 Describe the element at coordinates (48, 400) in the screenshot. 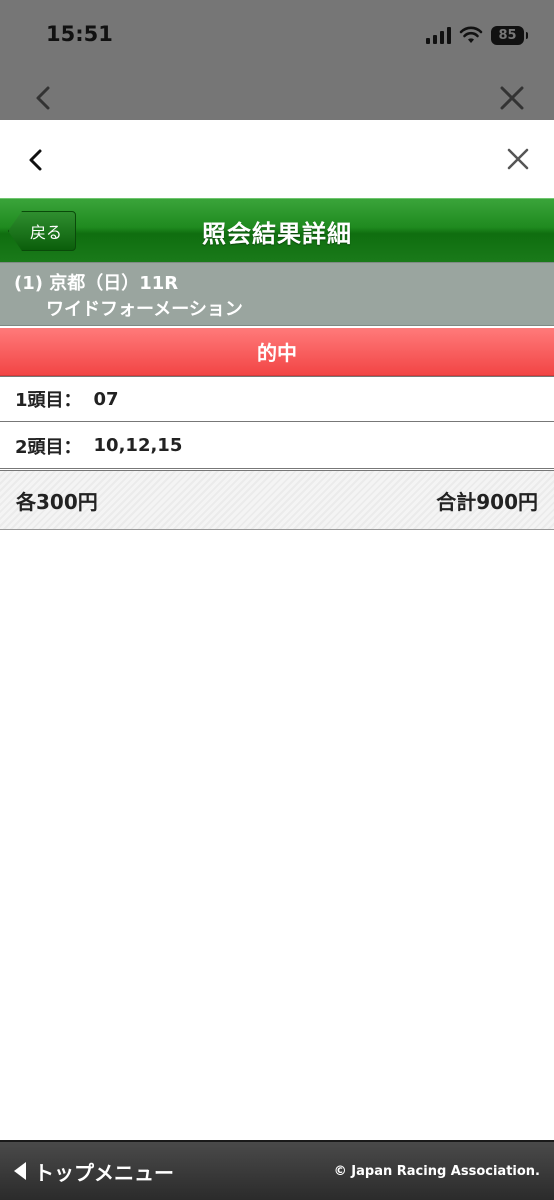

I see `selection-label: 1頭目：` at that location.